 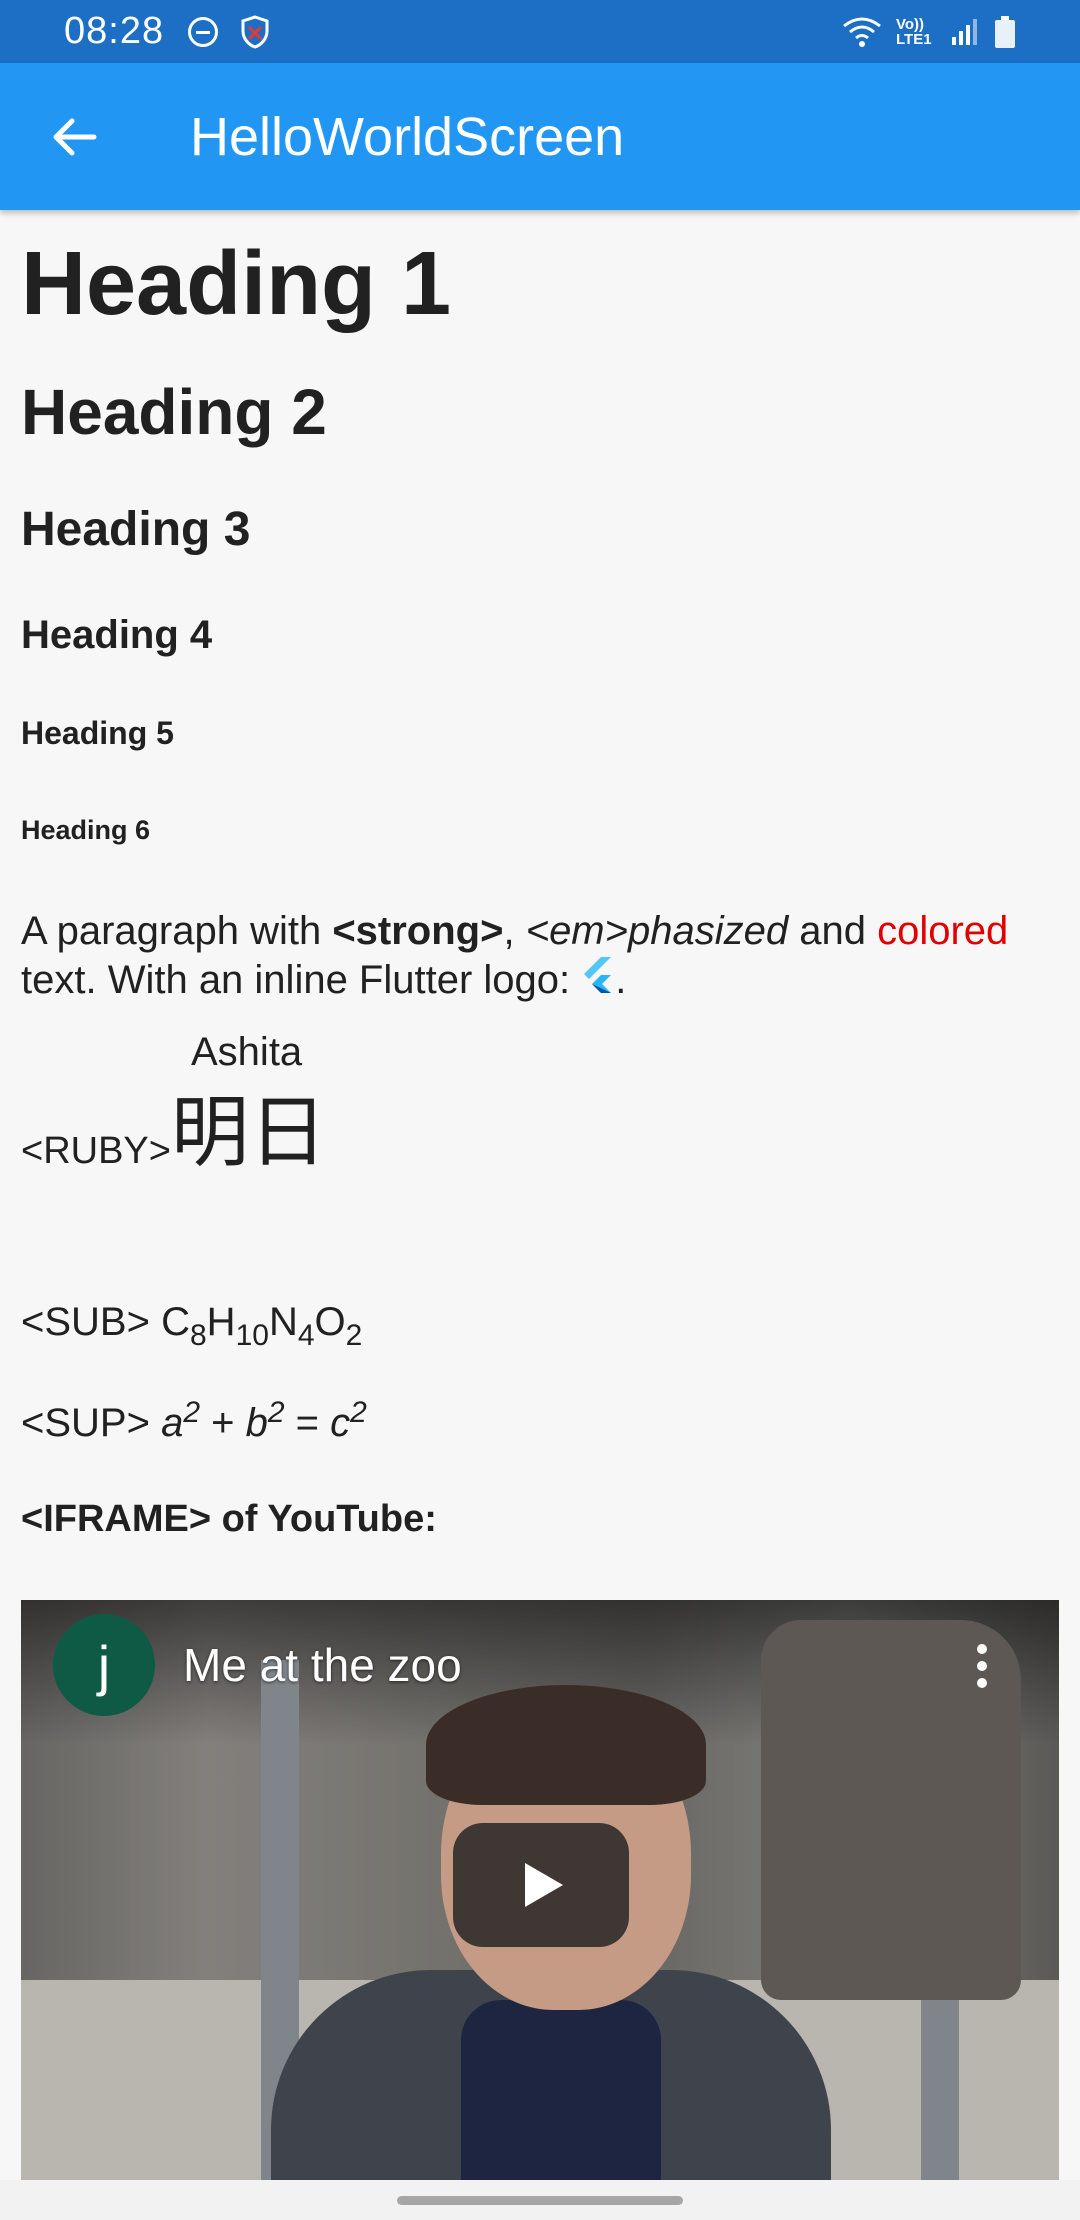 I want to click on operator: +, so click(x=223, y=1423).